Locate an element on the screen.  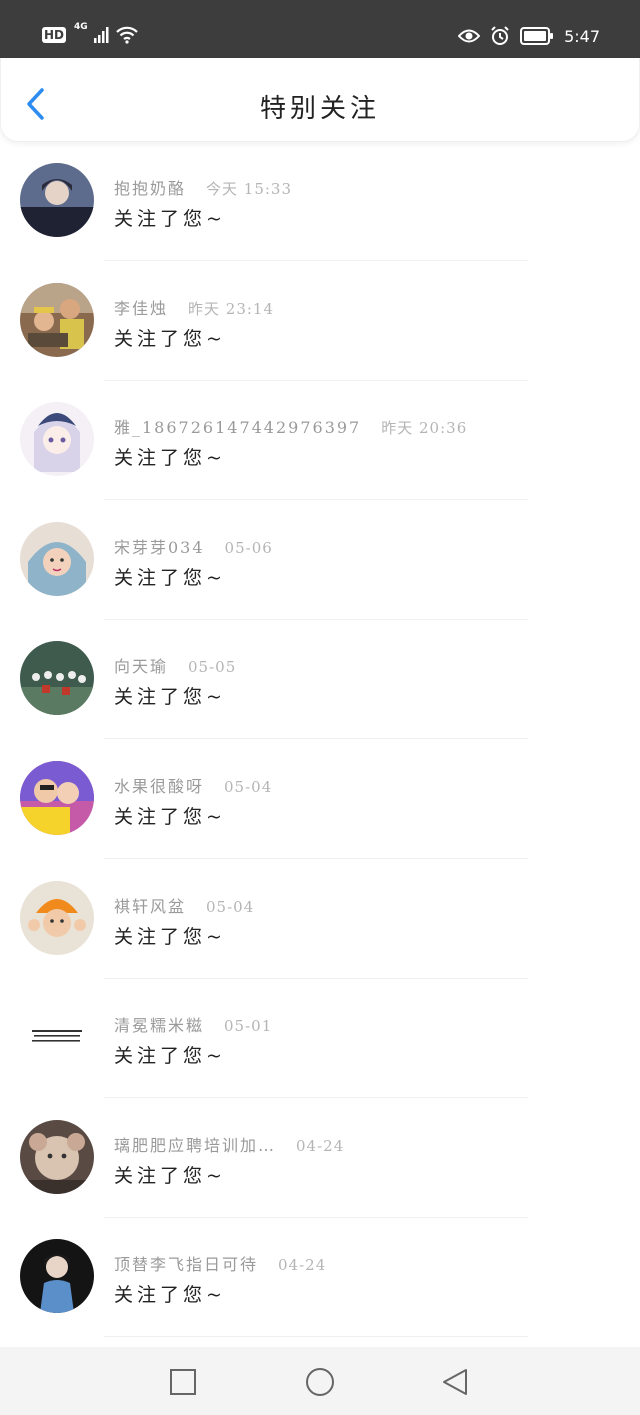
square-recents-icon is located at coordinates (183, 1382).